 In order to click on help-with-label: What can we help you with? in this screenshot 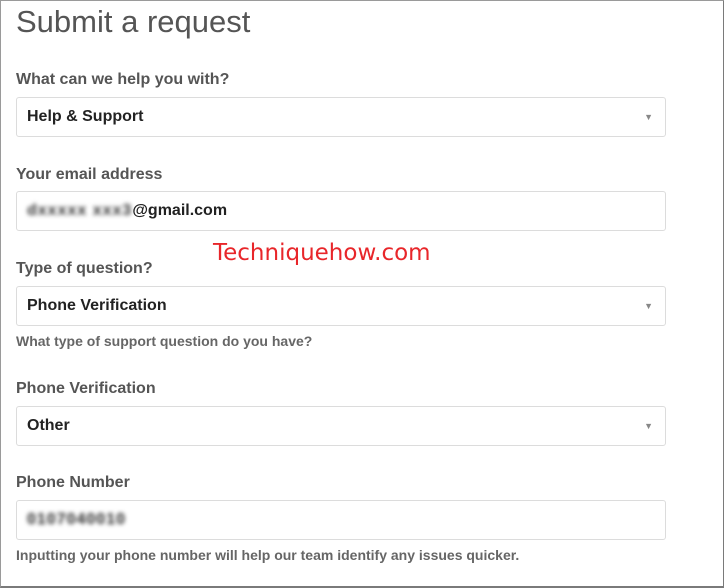, I will do `click(123, 79)`.